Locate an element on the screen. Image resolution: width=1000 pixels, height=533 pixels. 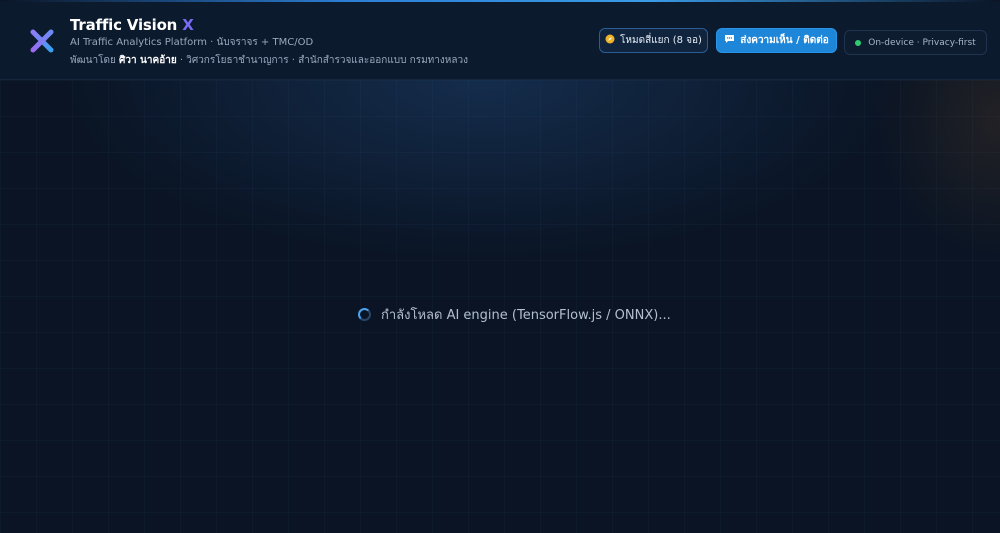
privacy-status-badge: On-device · Privacy-first is located at coordinates (915, 42).